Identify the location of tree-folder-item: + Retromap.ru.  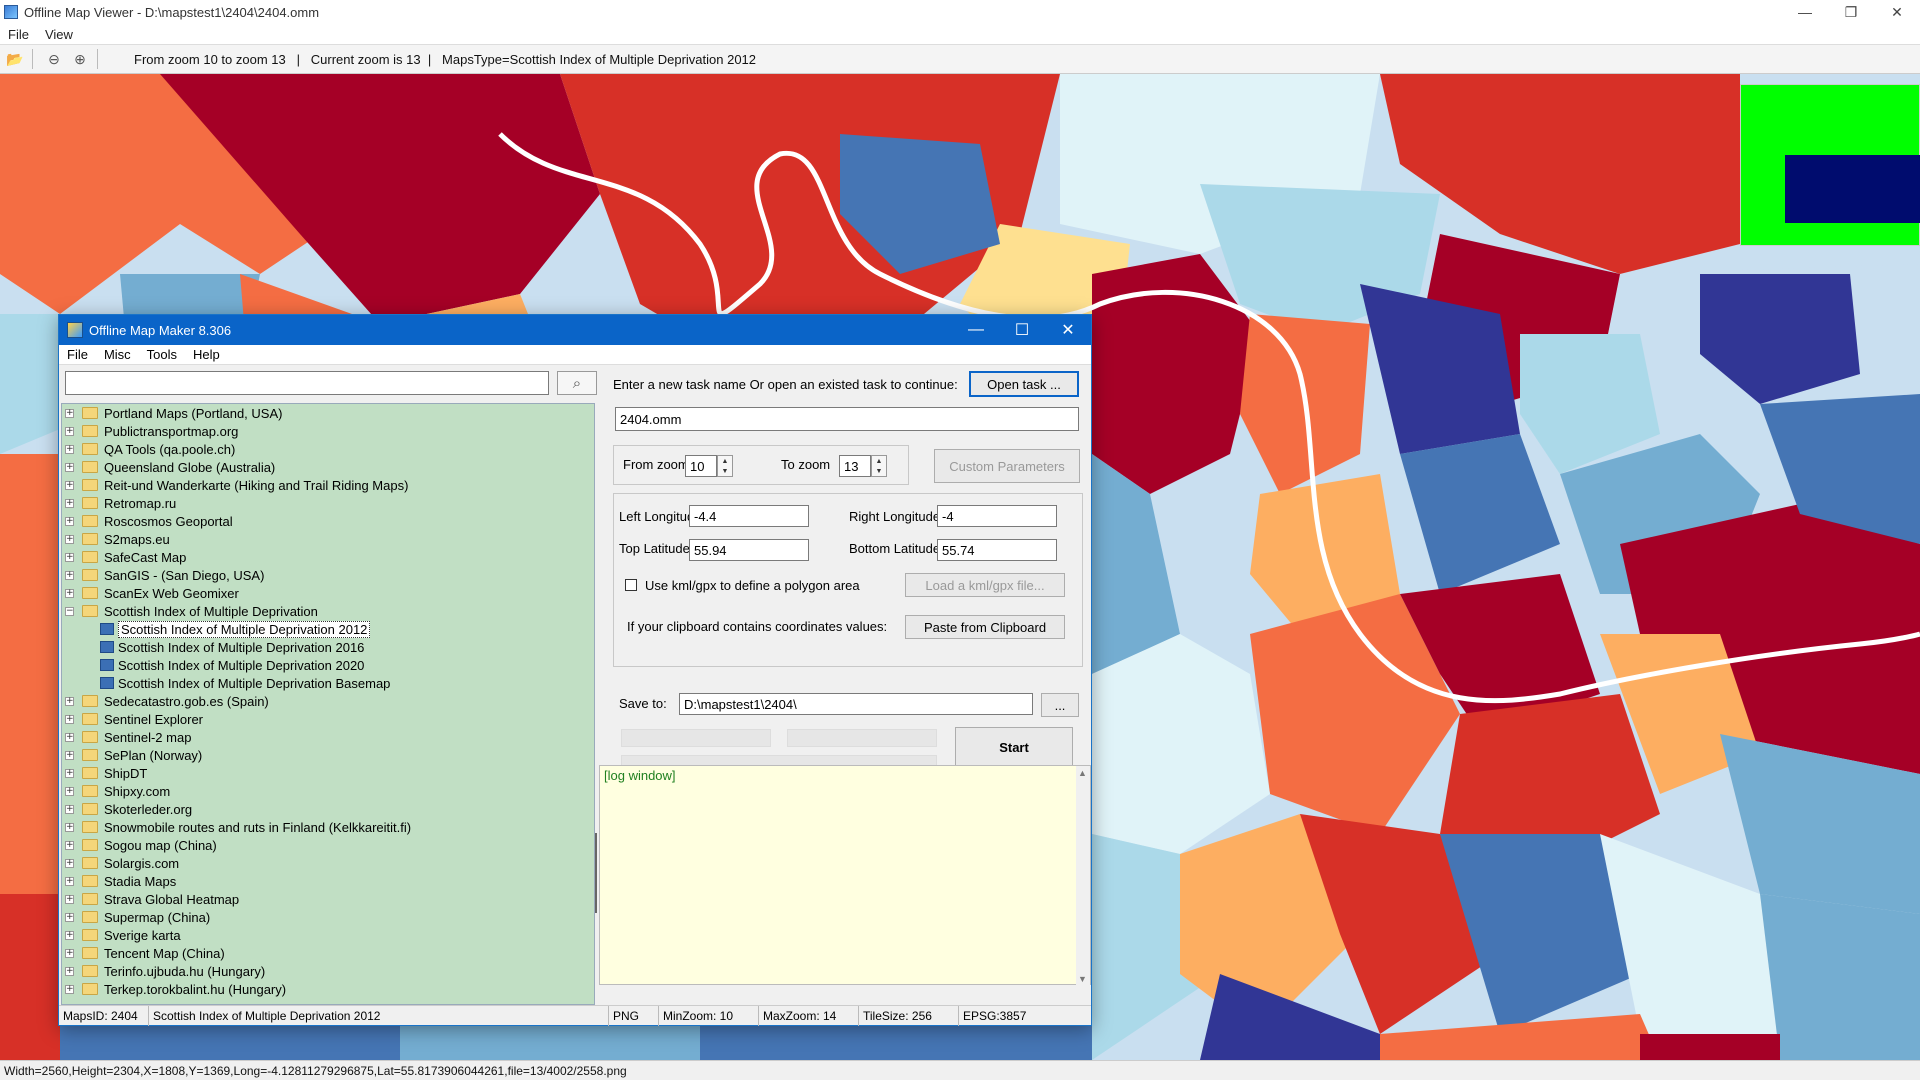
(328, 503).